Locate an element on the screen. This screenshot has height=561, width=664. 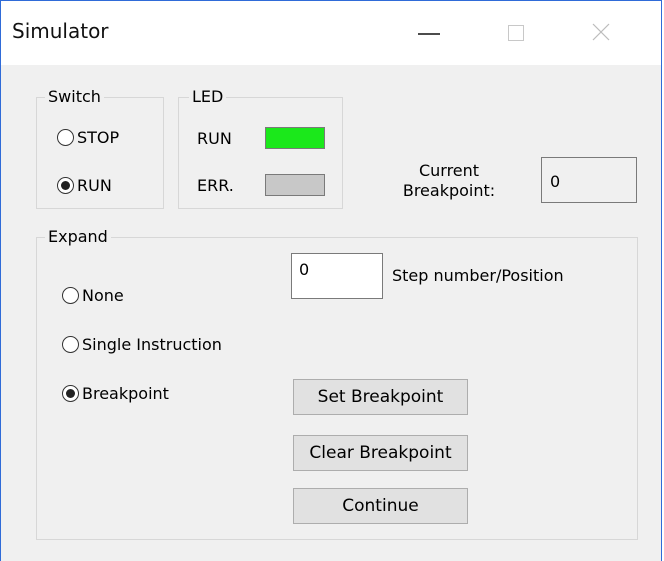
radio-run-circle is located at coordinates (65, 185).